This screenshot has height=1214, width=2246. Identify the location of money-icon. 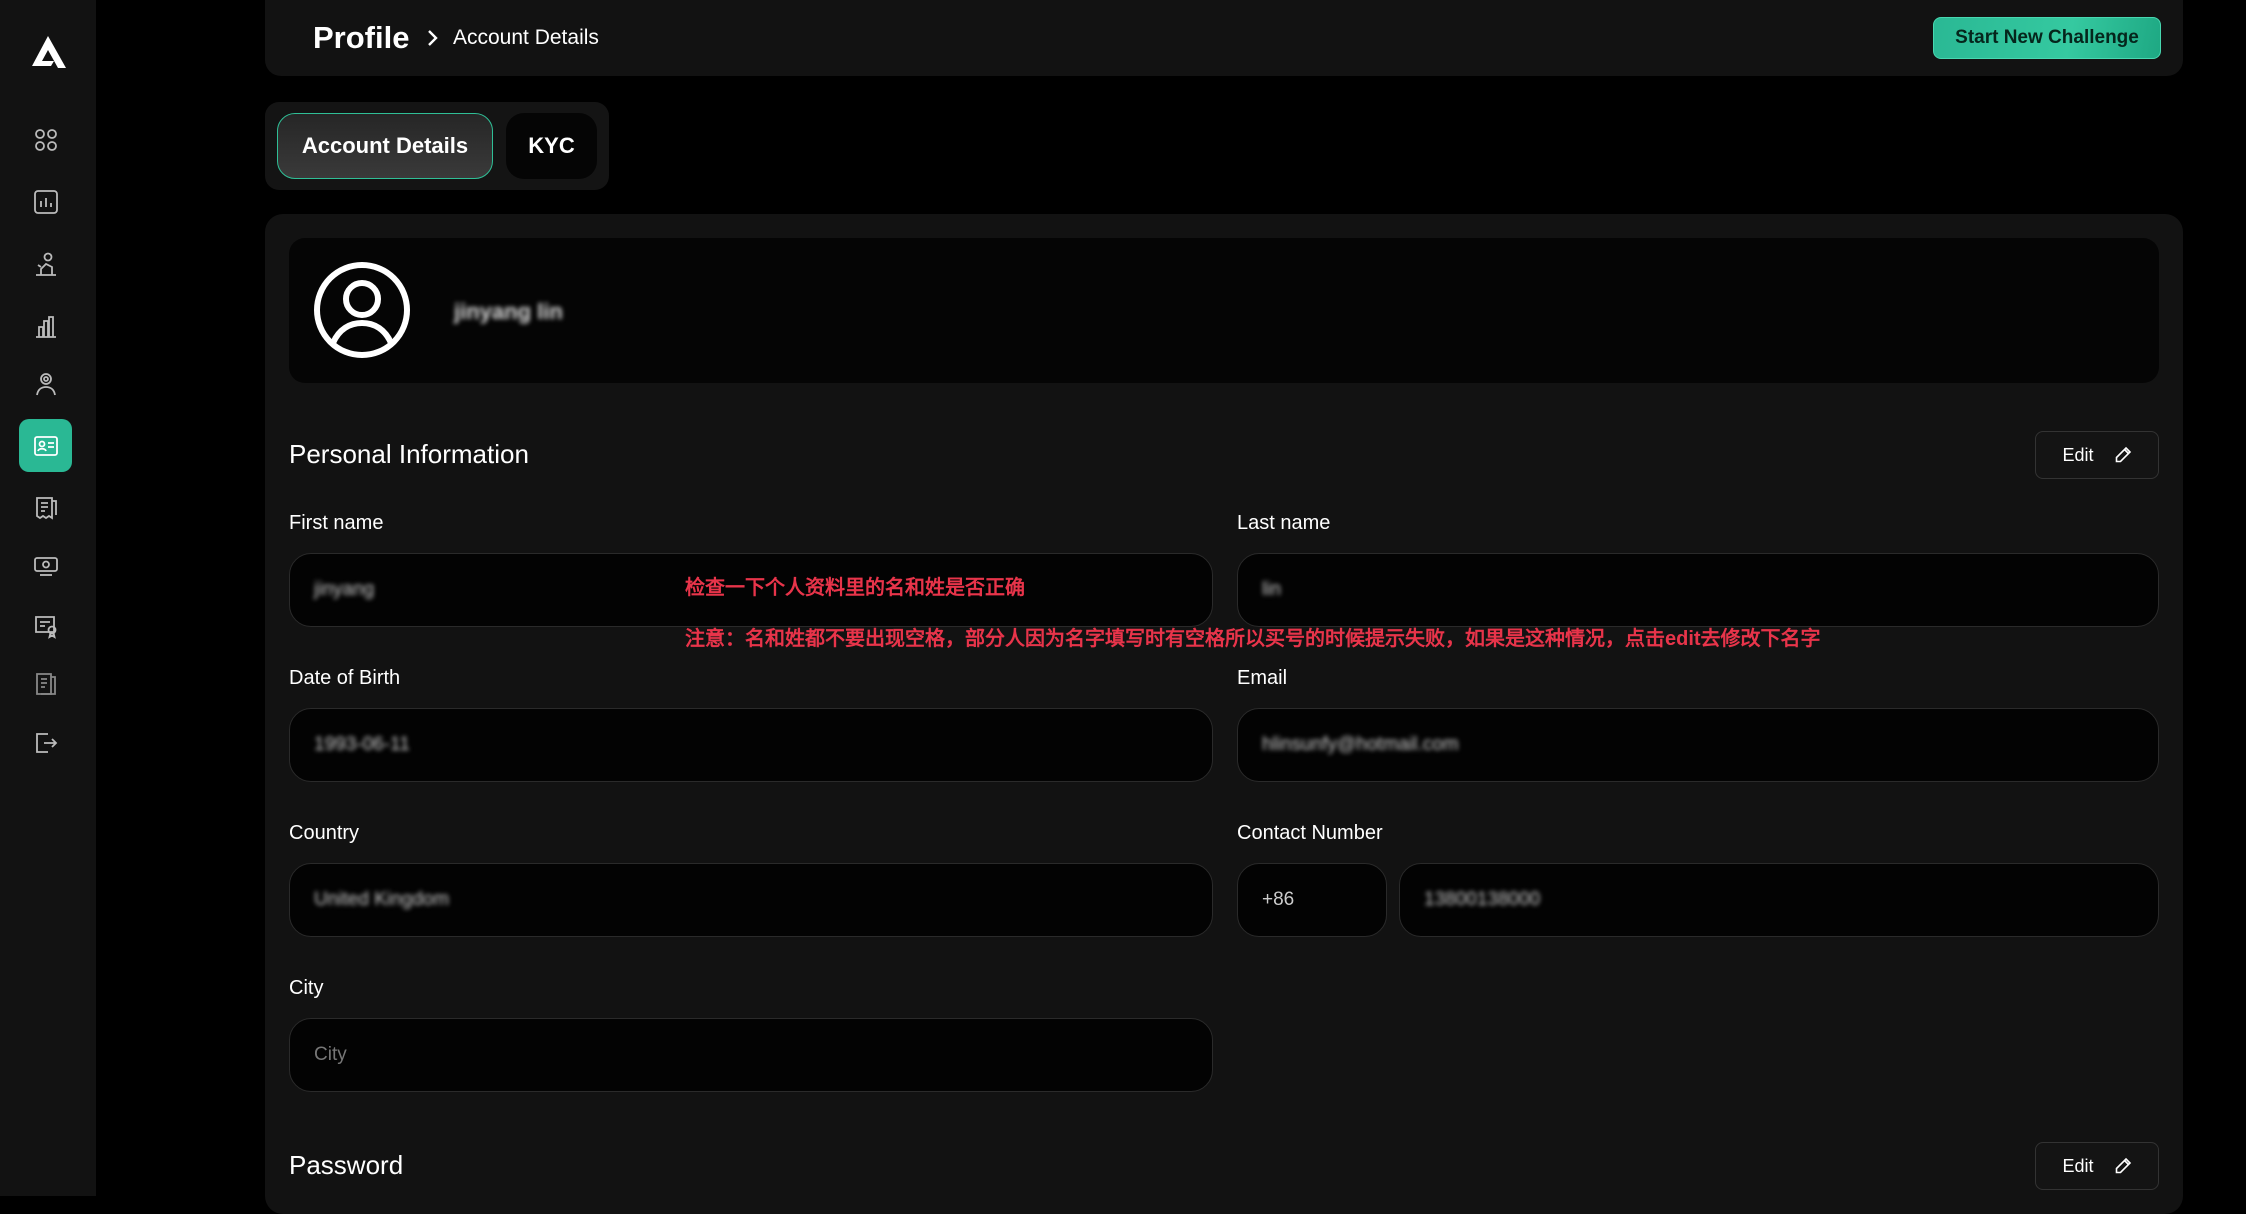
(45, 565).